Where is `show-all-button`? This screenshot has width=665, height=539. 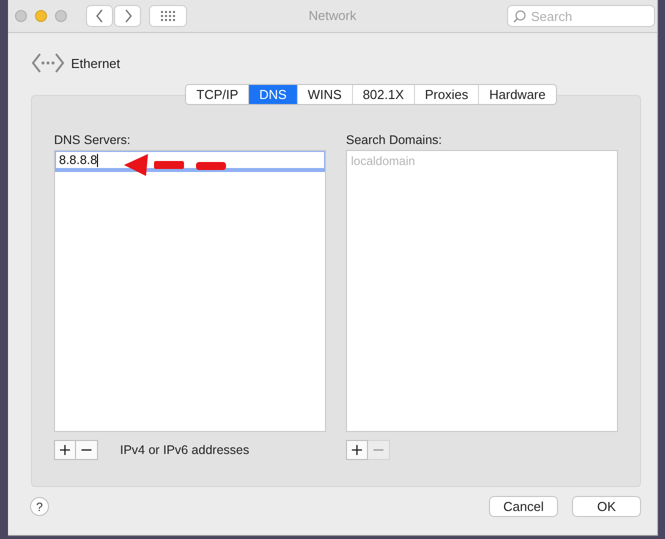
show-all-button is located at coordinates (168, 16).